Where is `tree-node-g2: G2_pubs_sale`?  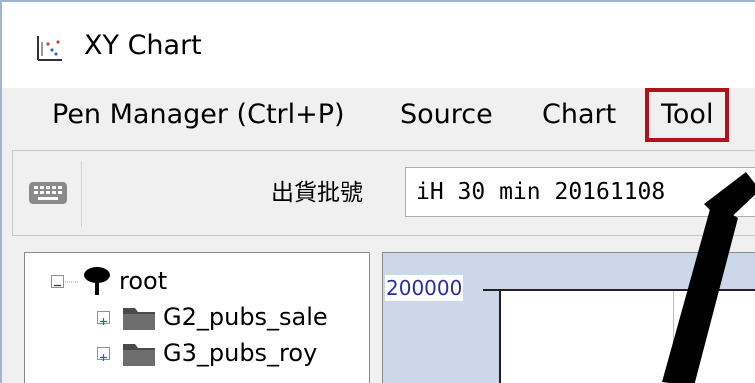 tree-node-g2: G2_pubs_sale is located at coordinates (227, 317).